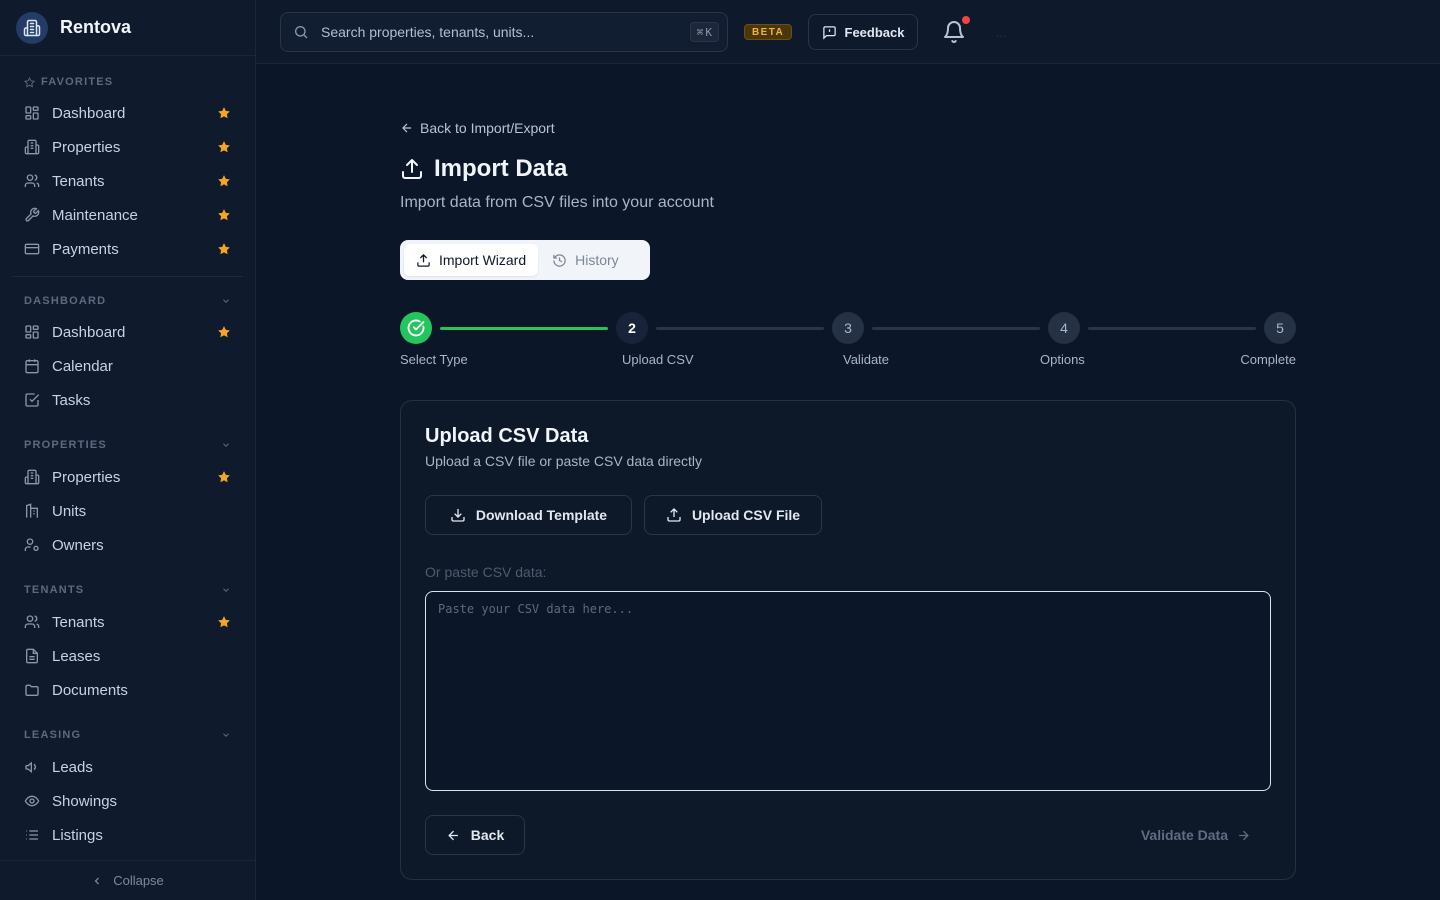 This screenshot has height=900, width=1440. Describe the element at coordinates (127, 511) in the screenshot. I see `sidebar-item-units: Units` at that location.